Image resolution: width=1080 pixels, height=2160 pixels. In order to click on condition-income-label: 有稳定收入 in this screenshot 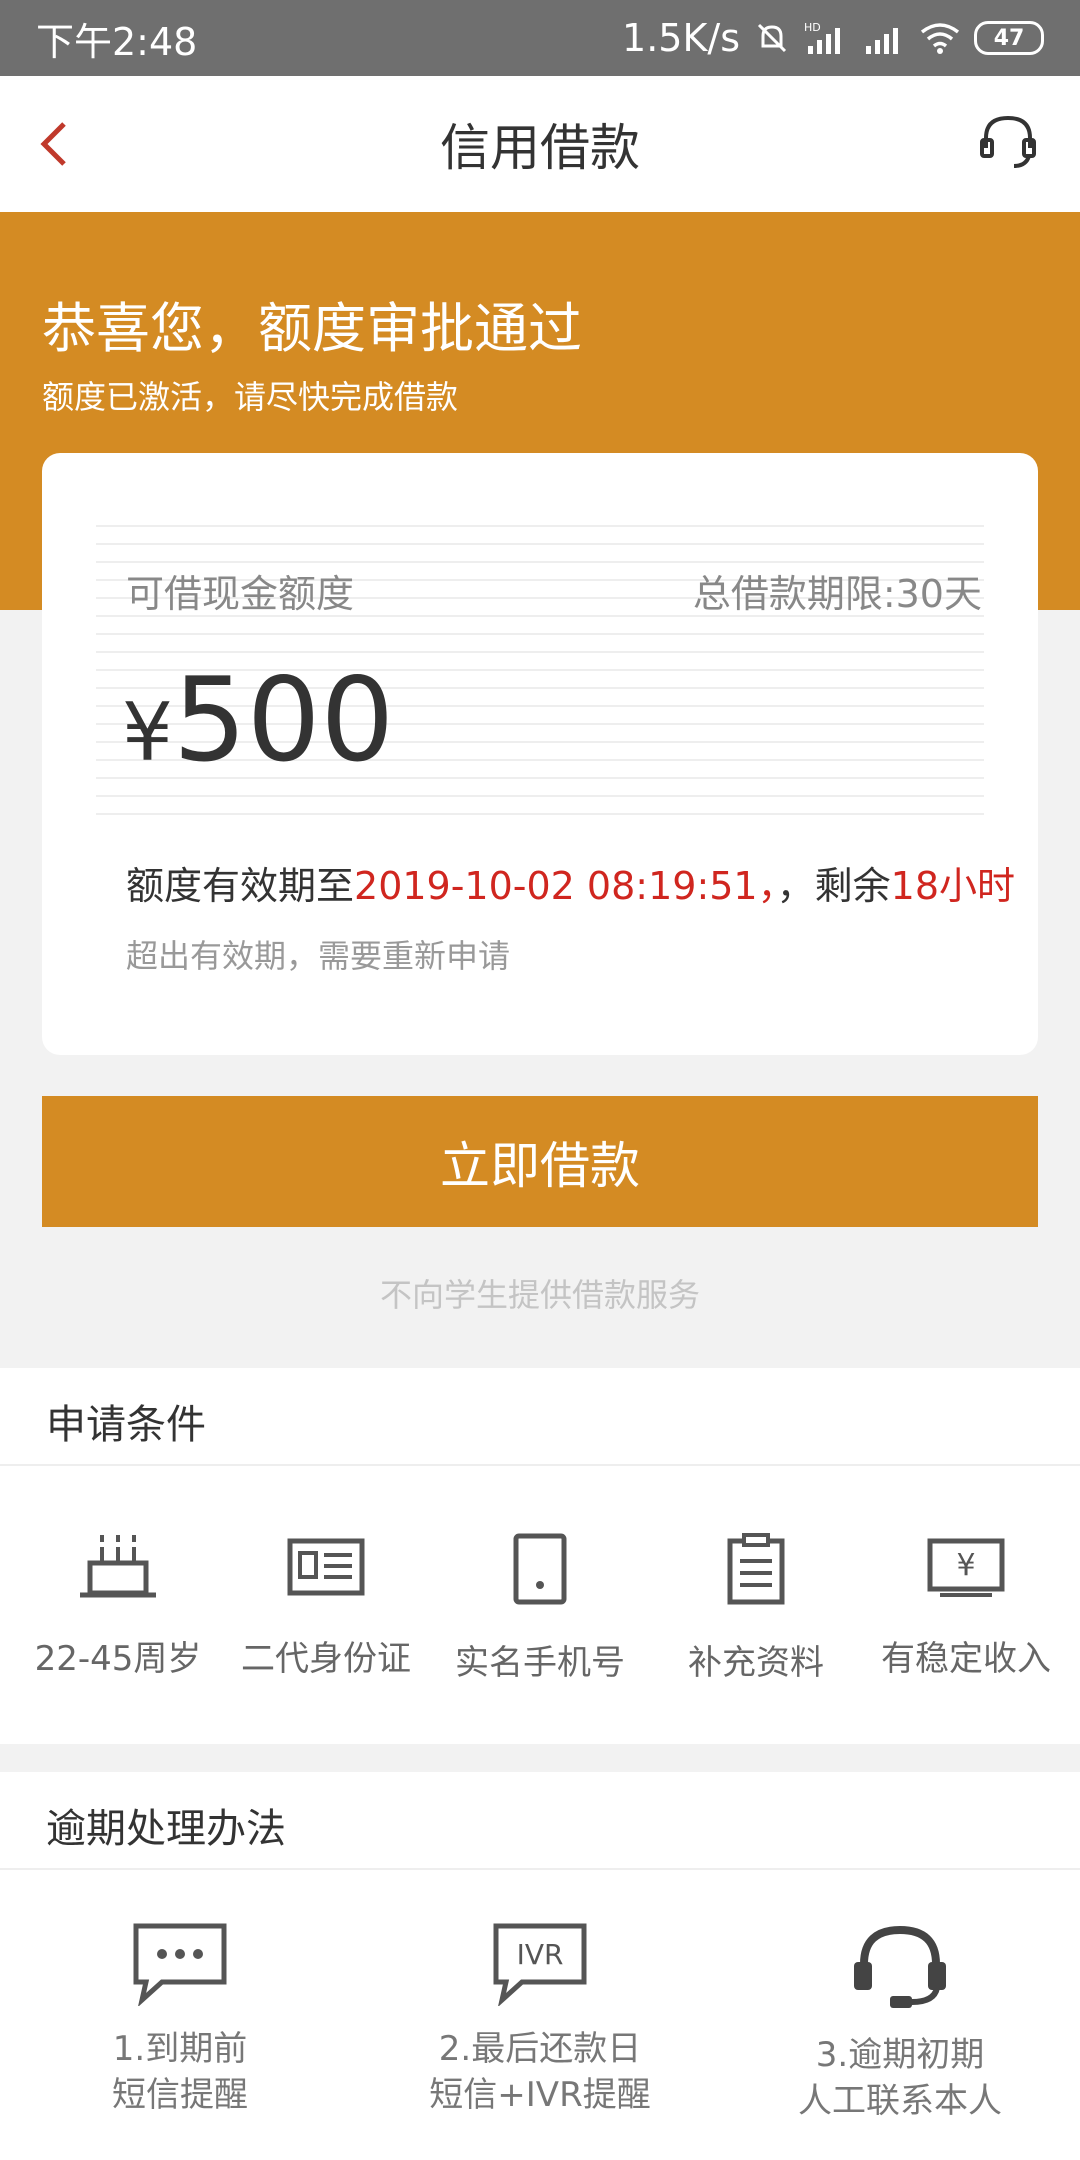, I will do `click(966, 1659)`.